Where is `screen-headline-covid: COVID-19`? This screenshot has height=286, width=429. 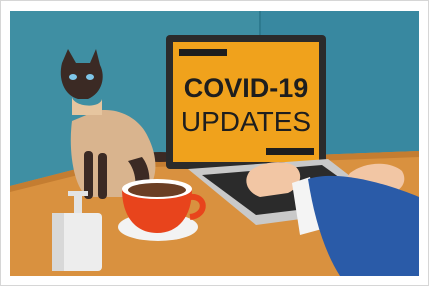
screen-headline-covid: COVID-19 is located at coordinates (246, 88).